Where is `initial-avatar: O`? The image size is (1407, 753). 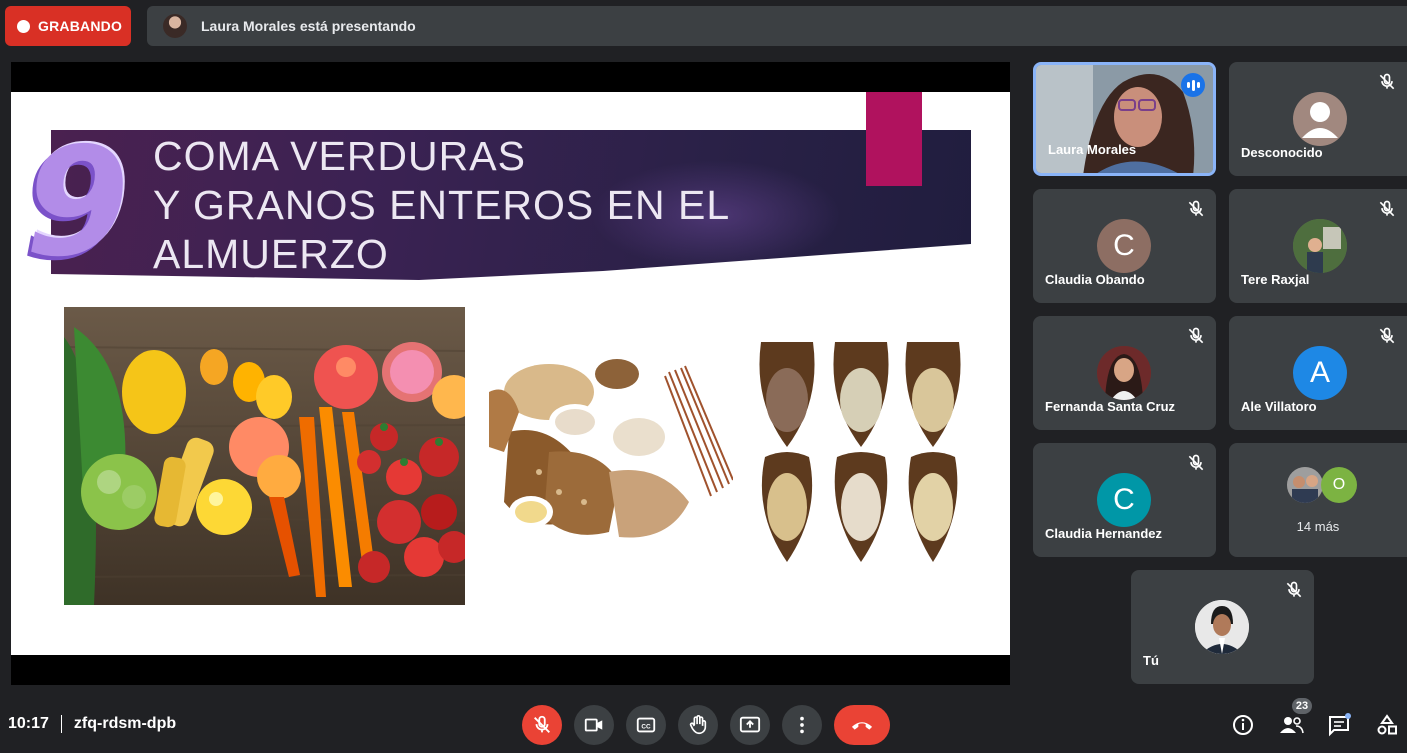 initial-avatar: O is located at coordinates (1339, 485).